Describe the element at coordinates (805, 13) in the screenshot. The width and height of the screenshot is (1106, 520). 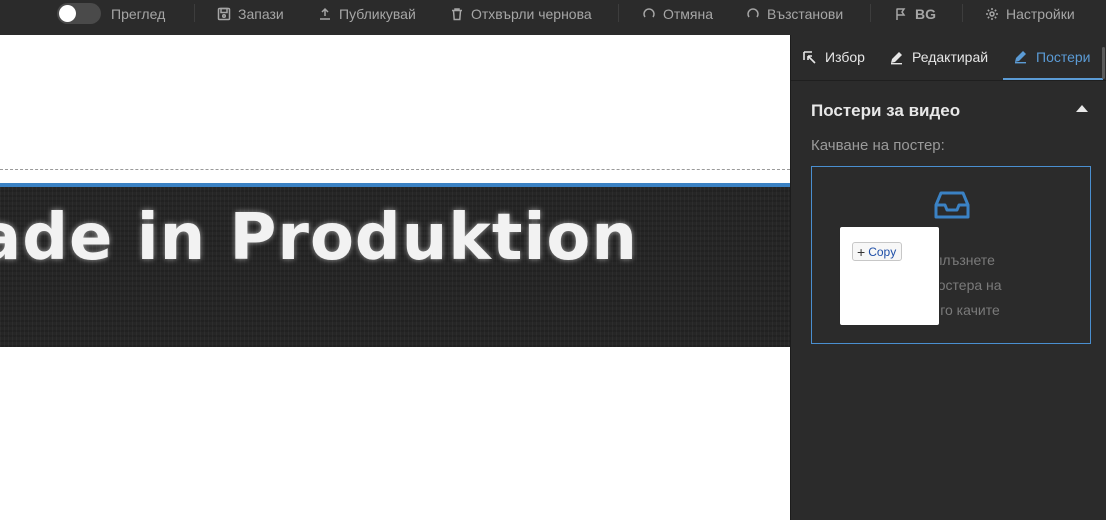
I see `redo-label: Възстанови` at that location.